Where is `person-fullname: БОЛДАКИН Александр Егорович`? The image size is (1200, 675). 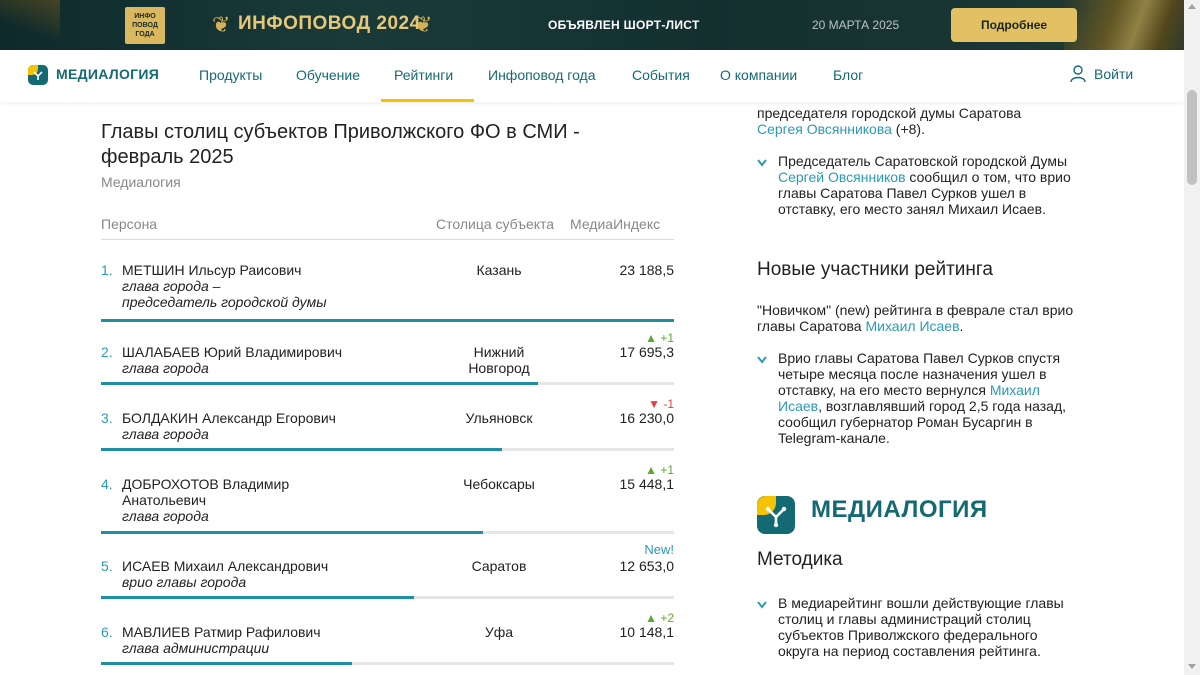 person-fullname: БОЛДАКИН Александр Егорович is located at coordinates (229, 418).